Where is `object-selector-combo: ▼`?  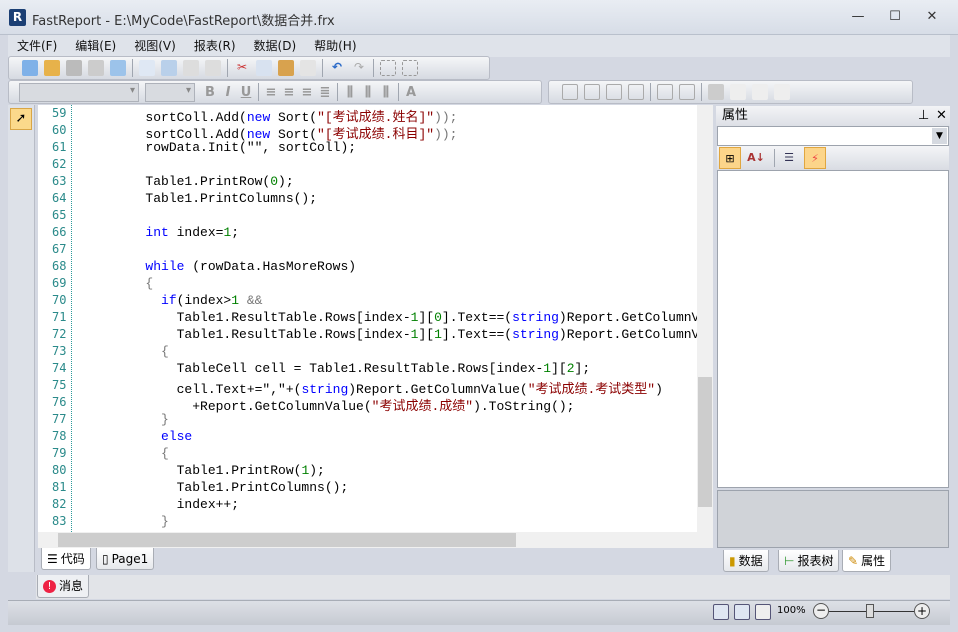
object-selector-combo: ▼ is located at coordinates (833, 136).